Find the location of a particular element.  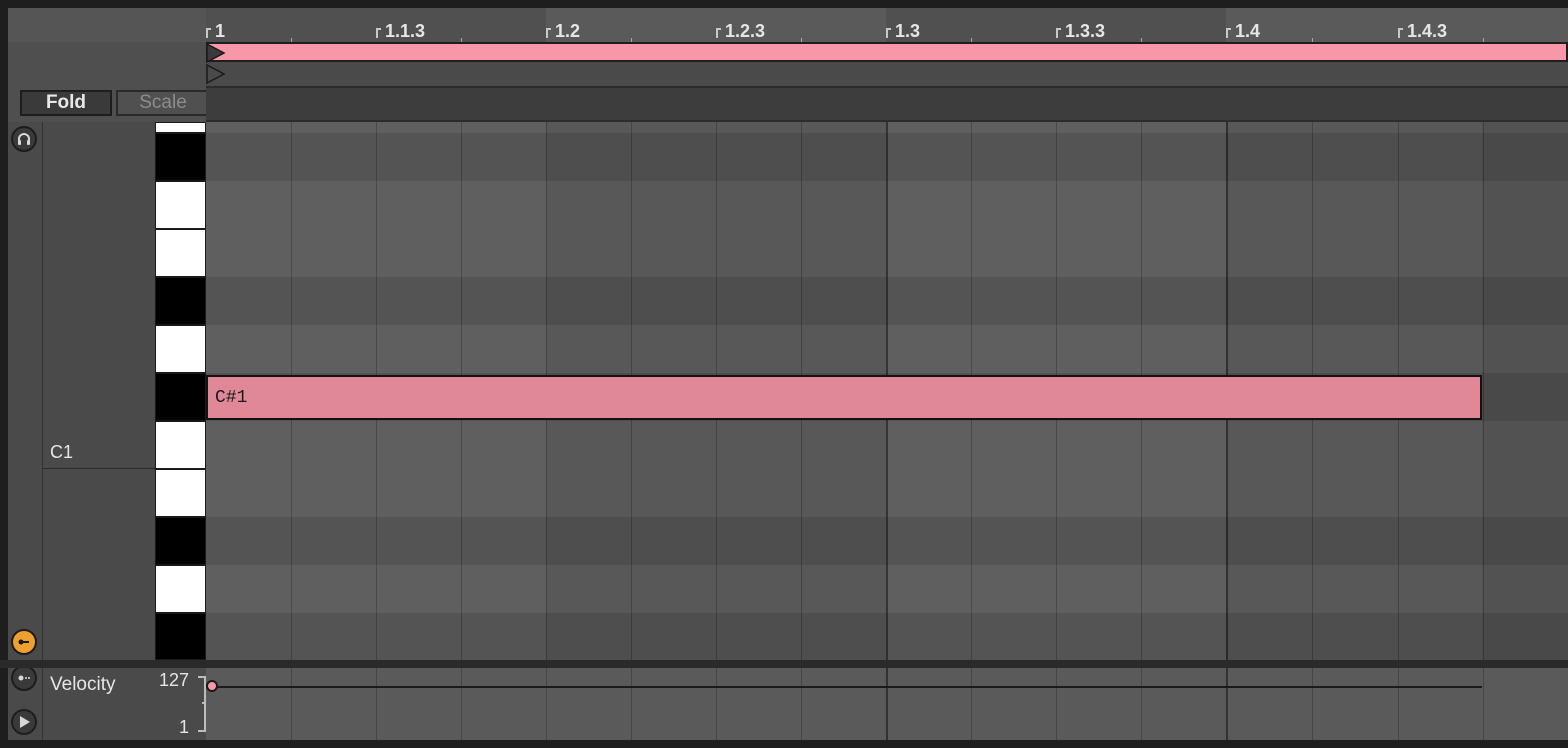

loop-start-marker-icon is located at coordinates (216, 53).